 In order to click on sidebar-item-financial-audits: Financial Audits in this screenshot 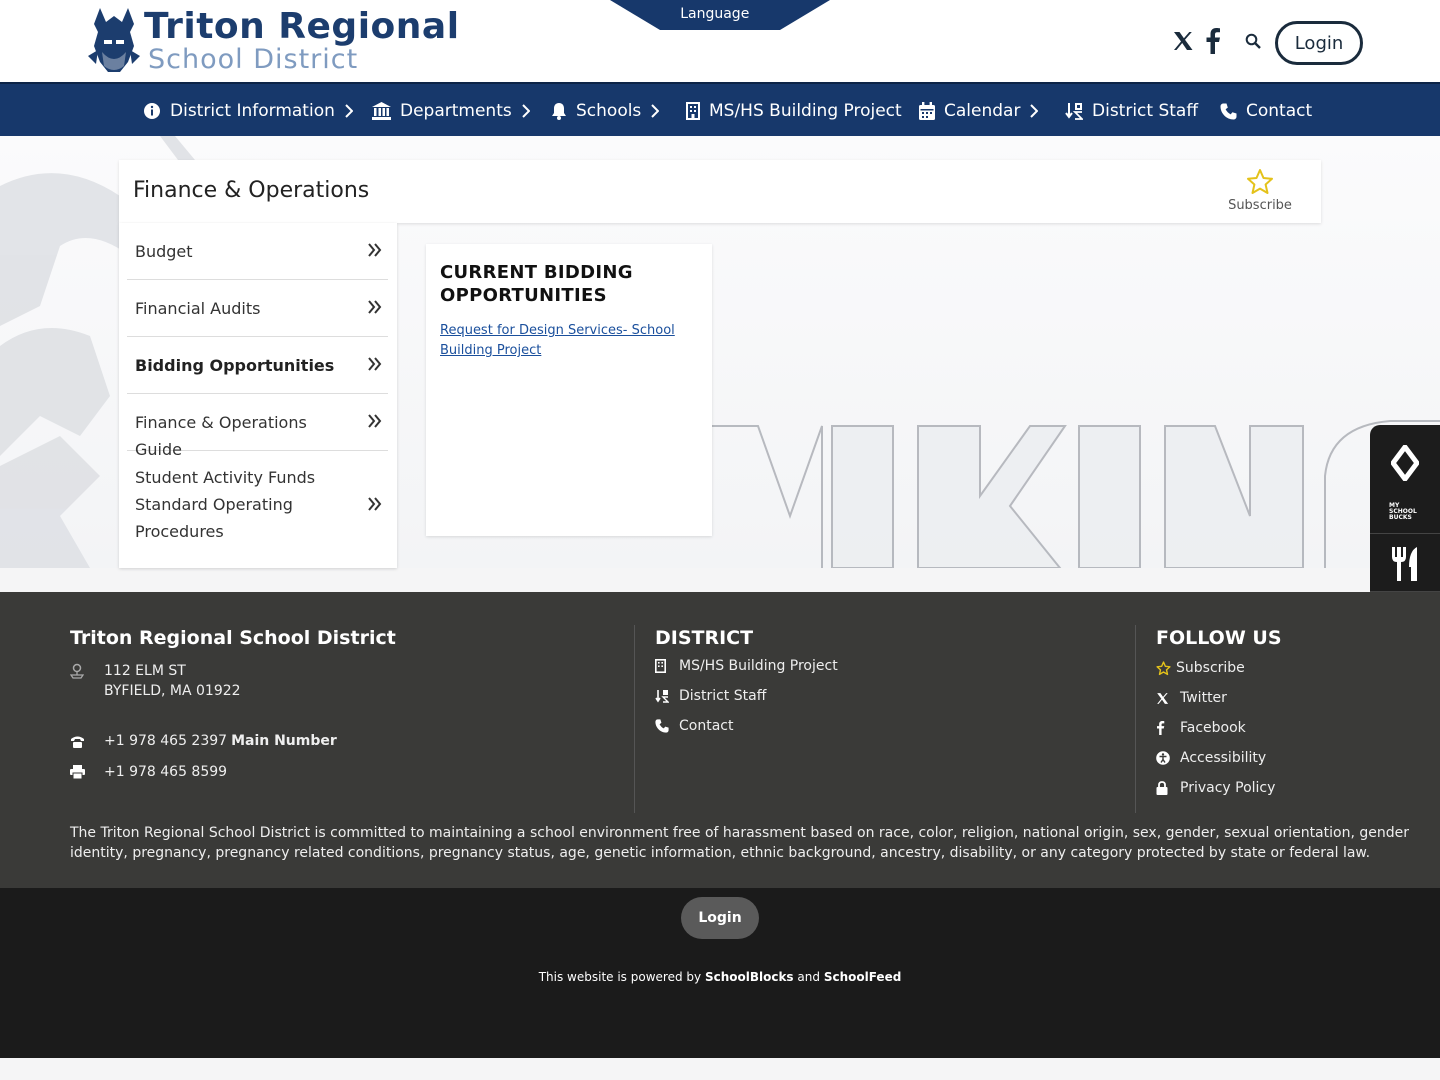, I will do `click(257, 308)`.